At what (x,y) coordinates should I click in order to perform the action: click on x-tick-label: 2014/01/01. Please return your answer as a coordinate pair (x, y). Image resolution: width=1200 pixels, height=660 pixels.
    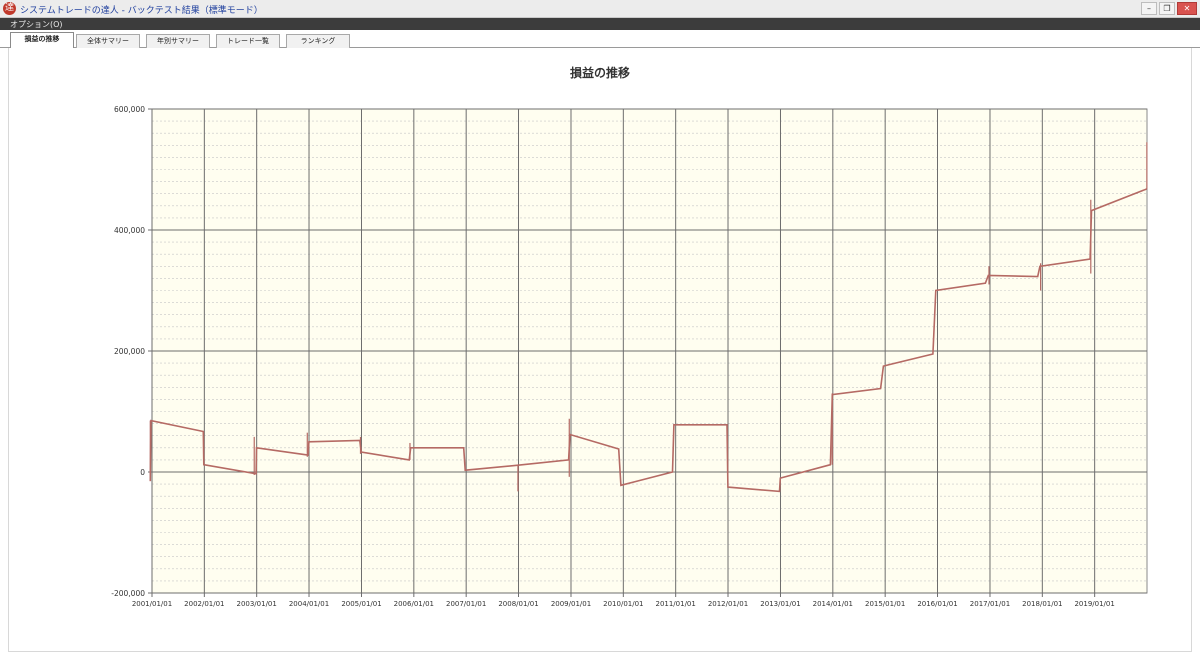
    Looking at the image, I should click on (833, 604).